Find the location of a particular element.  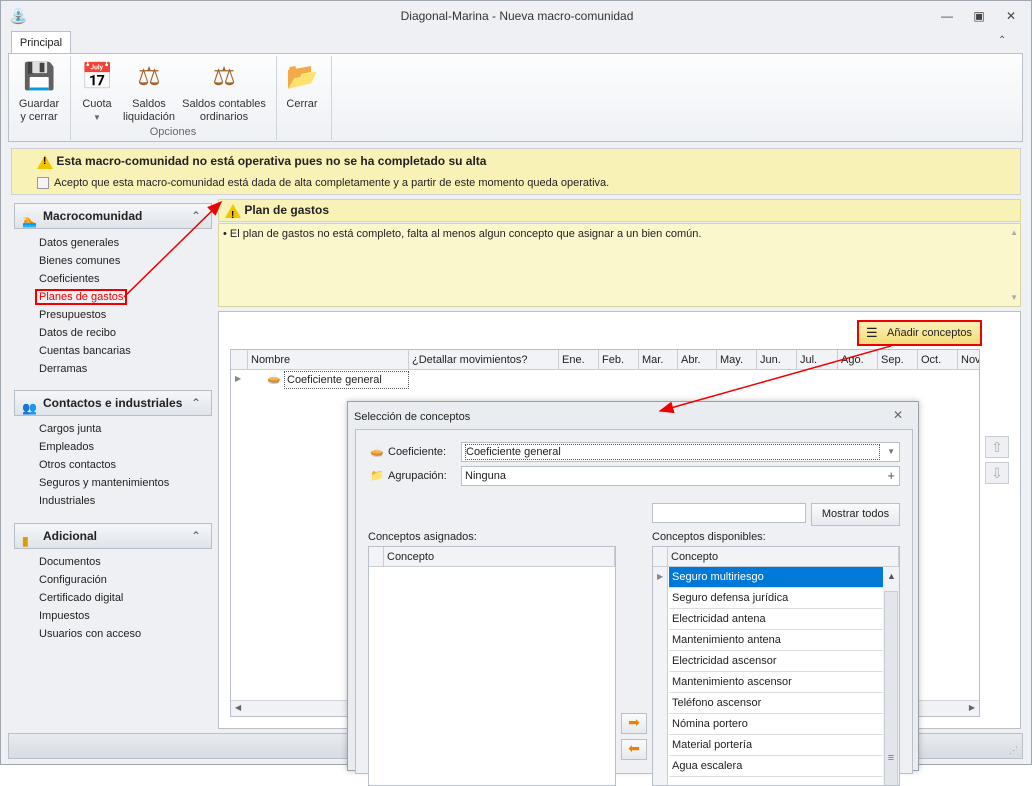

assigned-label: Conceptos asignados: is located at coordinates (422, 537).